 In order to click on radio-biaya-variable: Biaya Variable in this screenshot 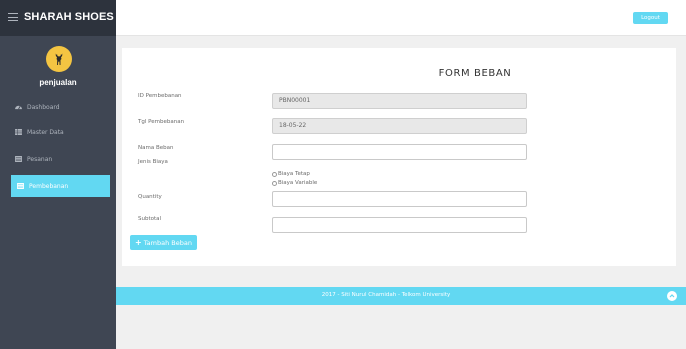, I will do `click(294, 183)`.